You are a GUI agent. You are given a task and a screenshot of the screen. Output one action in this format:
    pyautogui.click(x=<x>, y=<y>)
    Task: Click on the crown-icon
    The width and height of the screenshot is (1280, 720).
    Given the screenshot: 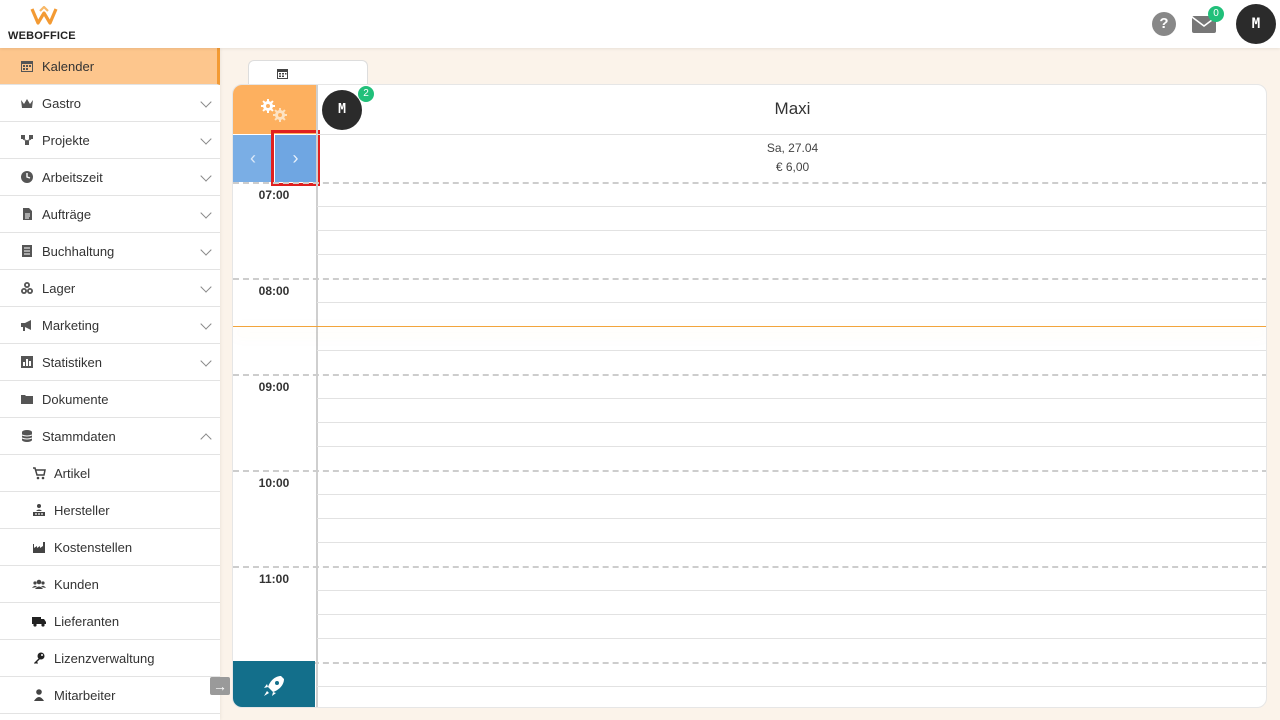 What is the action you would take?
    pyautogui.click(x=27, y=103)
    